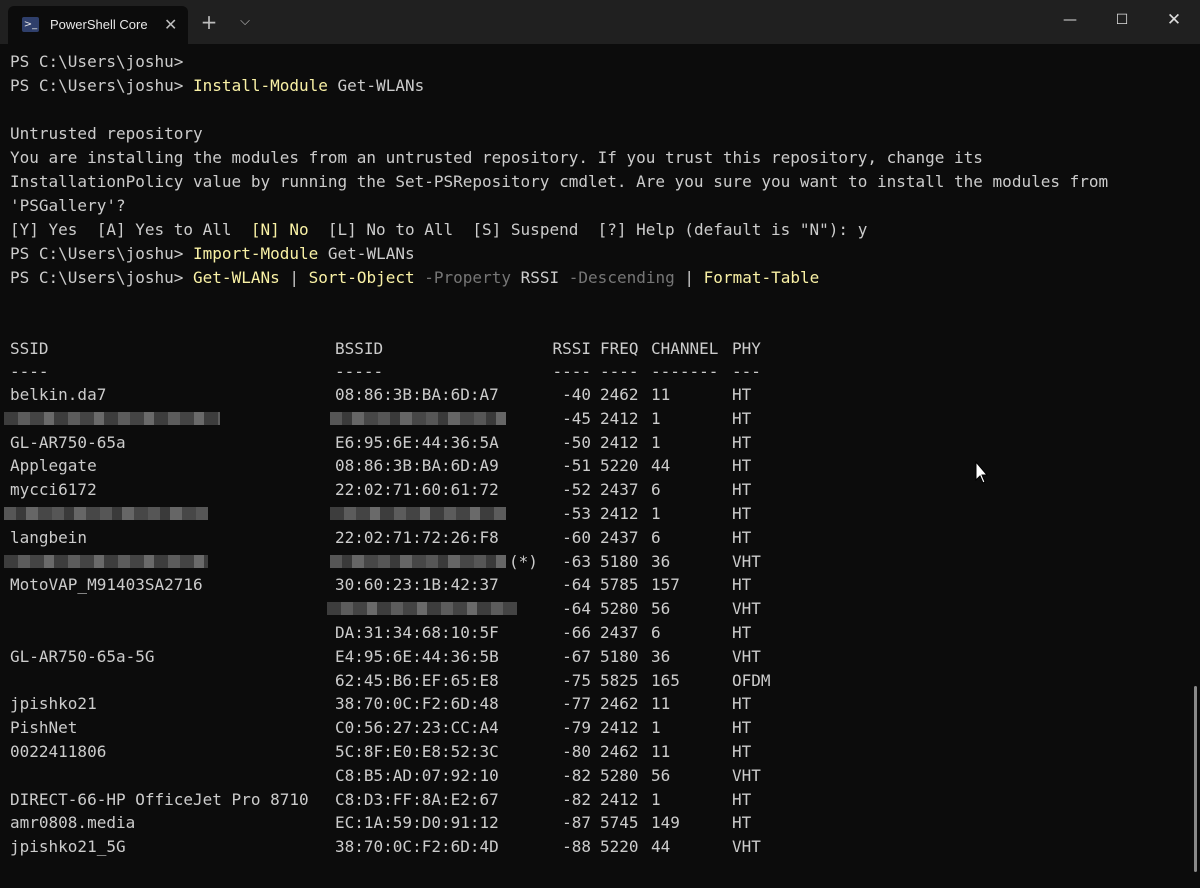 The image size is (1200, 888). What do you see at coordinates (1195, 779) in the screenshot?
I see `scrollbar-thumb` at bounding box center [1195, 779].